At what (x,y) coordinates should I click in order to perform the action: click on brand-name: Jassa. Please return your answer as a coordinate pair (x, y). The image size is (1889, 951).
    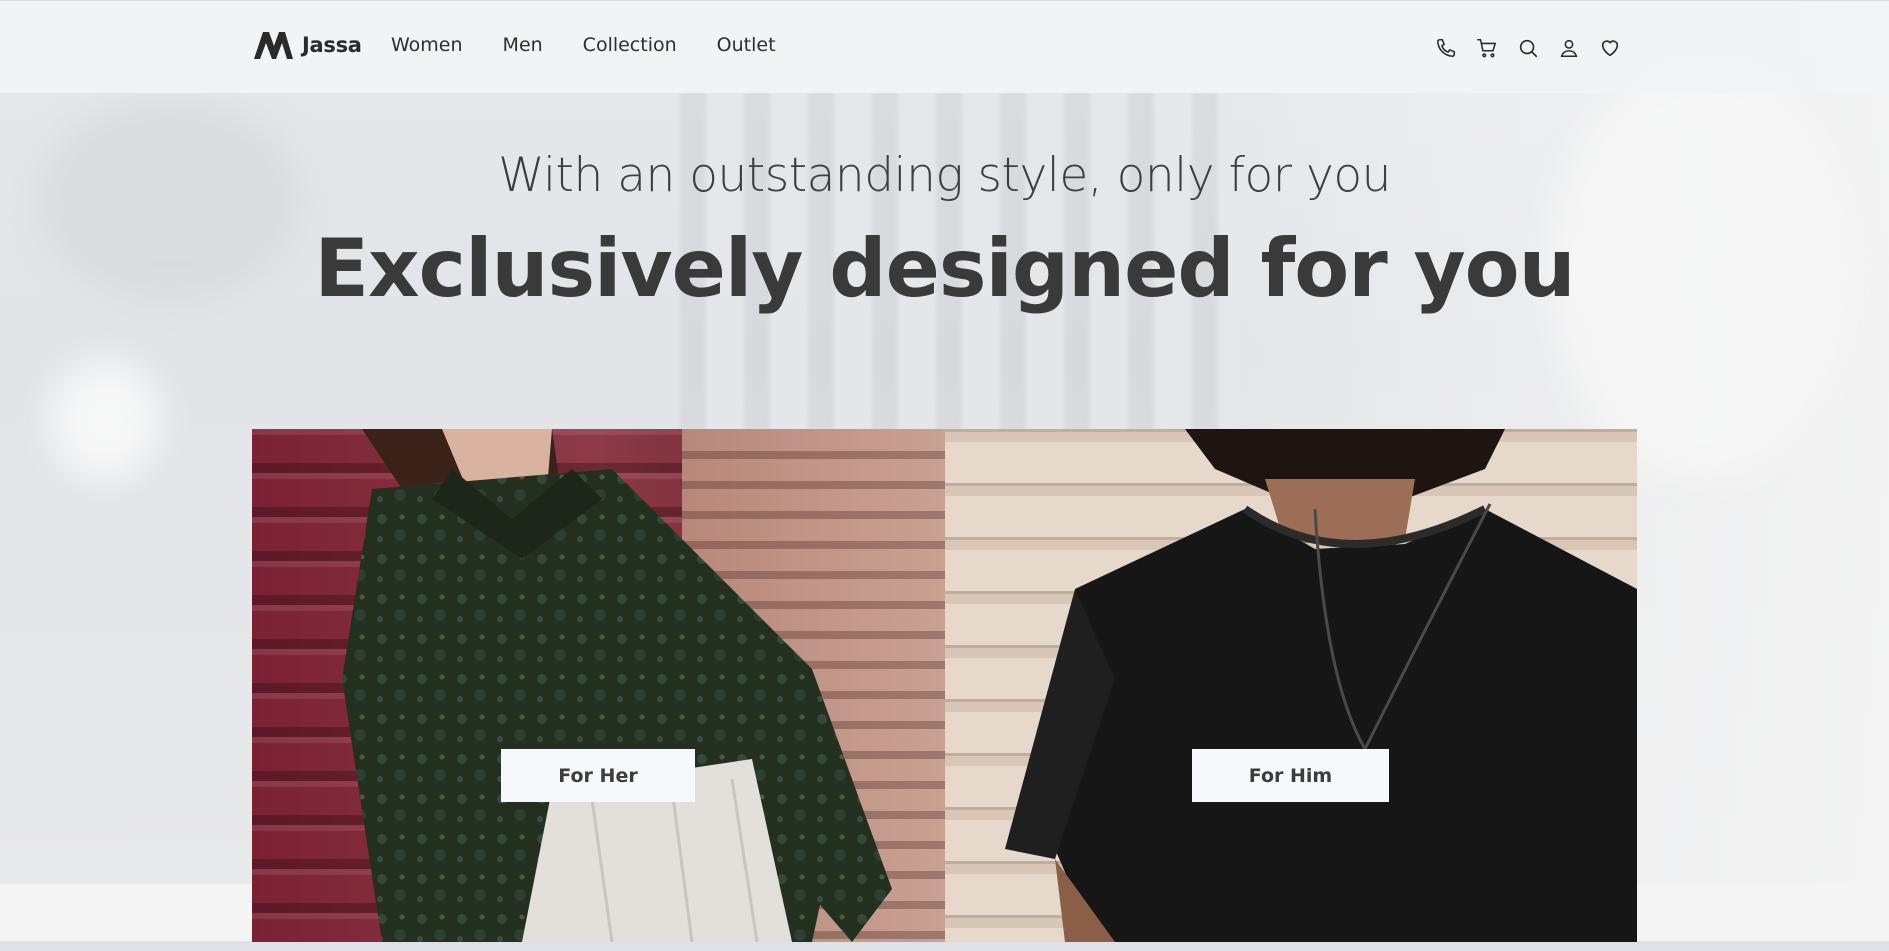
    Looking at the image, I should click on (332, 45).